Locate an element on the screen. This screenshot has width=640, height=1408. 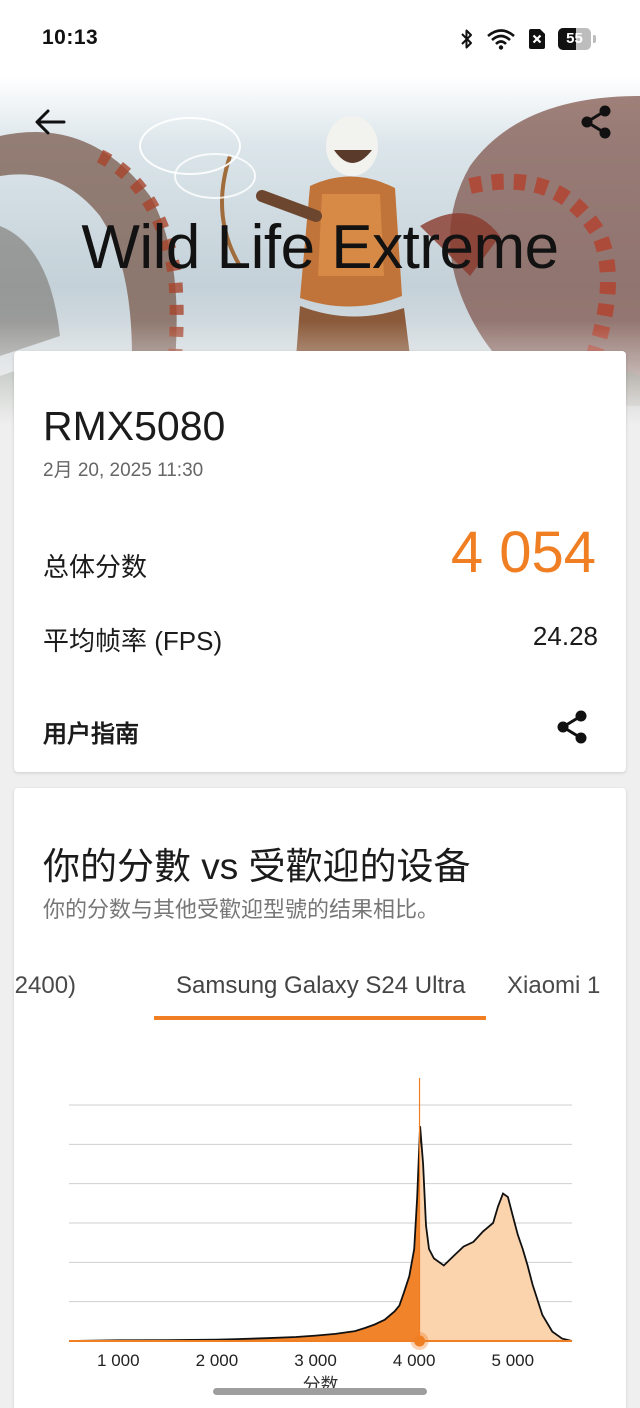
share-result-button is located at coordinates (572, 727).